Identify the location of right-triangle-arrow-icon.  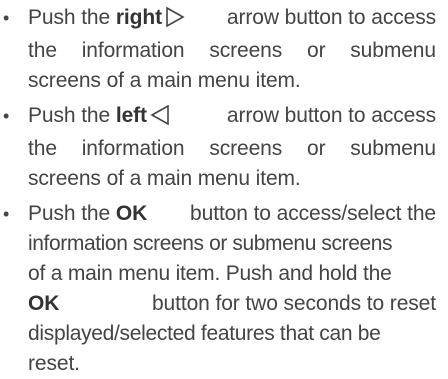
(175, 21).